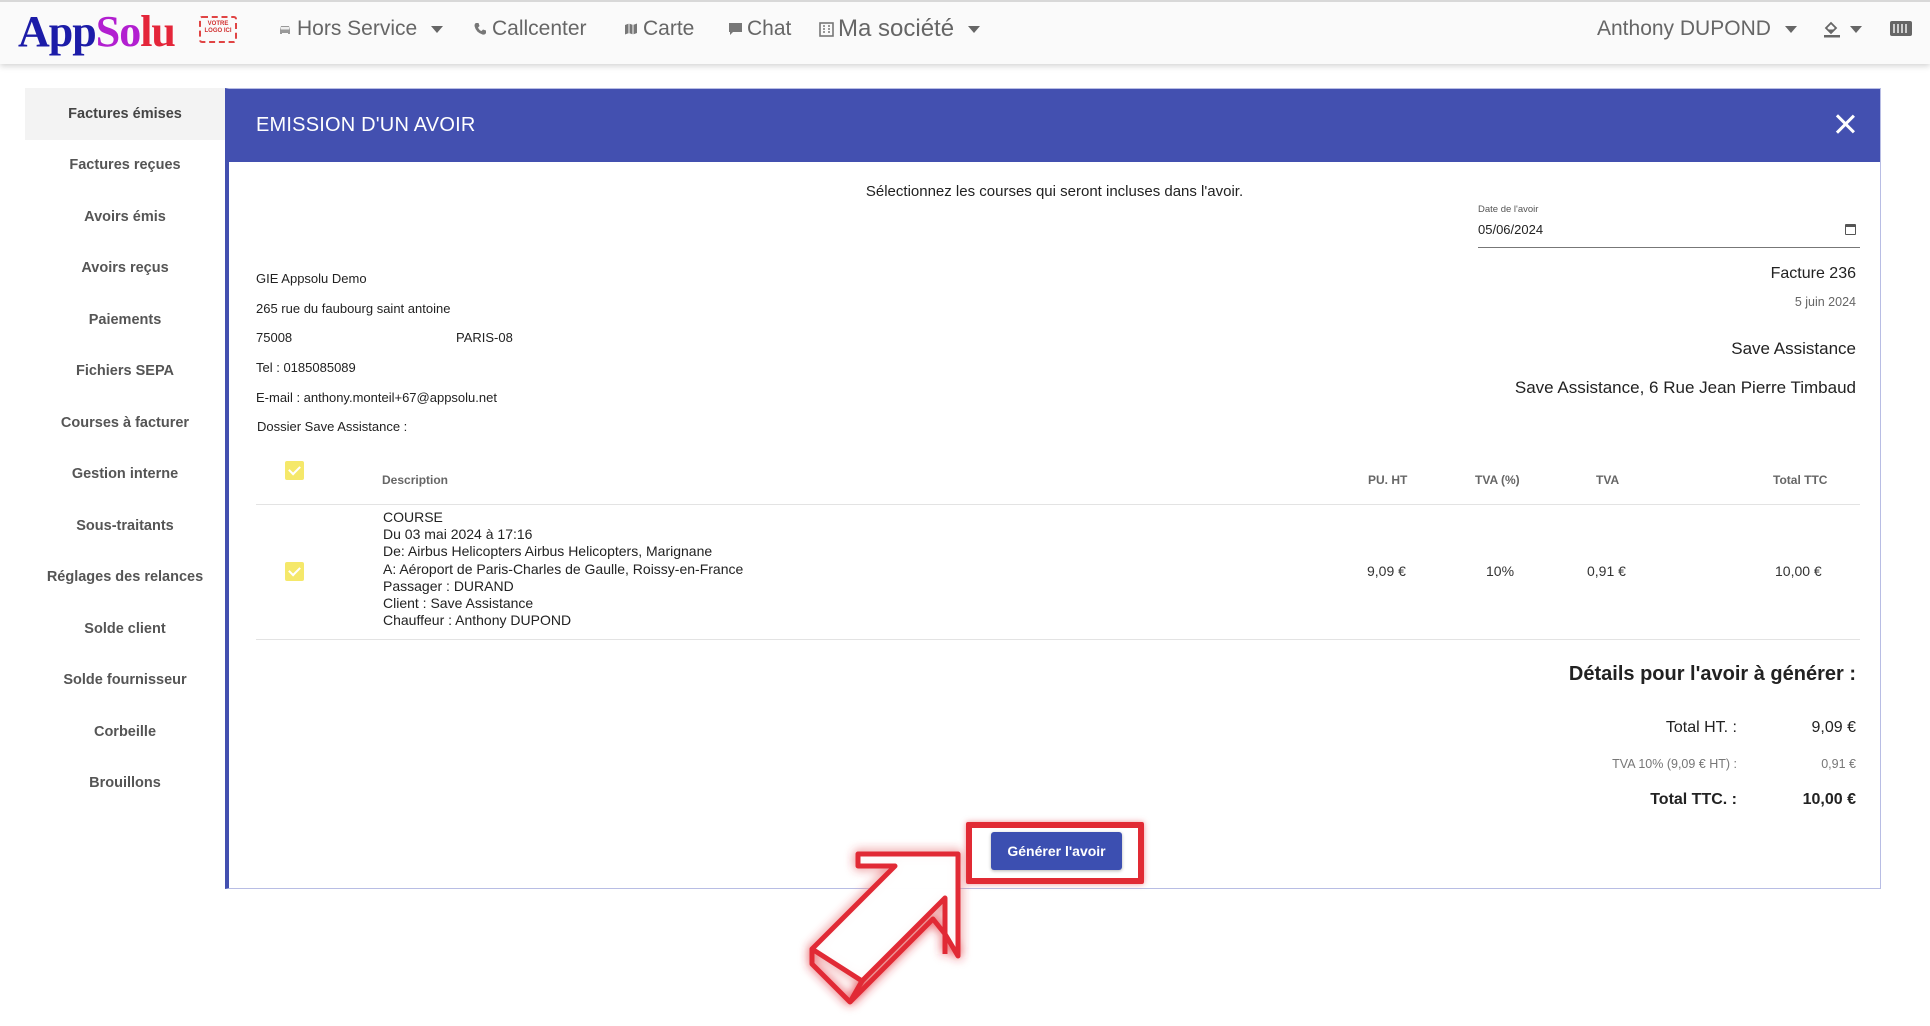 The image size is (1930, 1026). I want to click on sidebar-item-avoirs-emis: Avoirs émis, so click(125, 217).